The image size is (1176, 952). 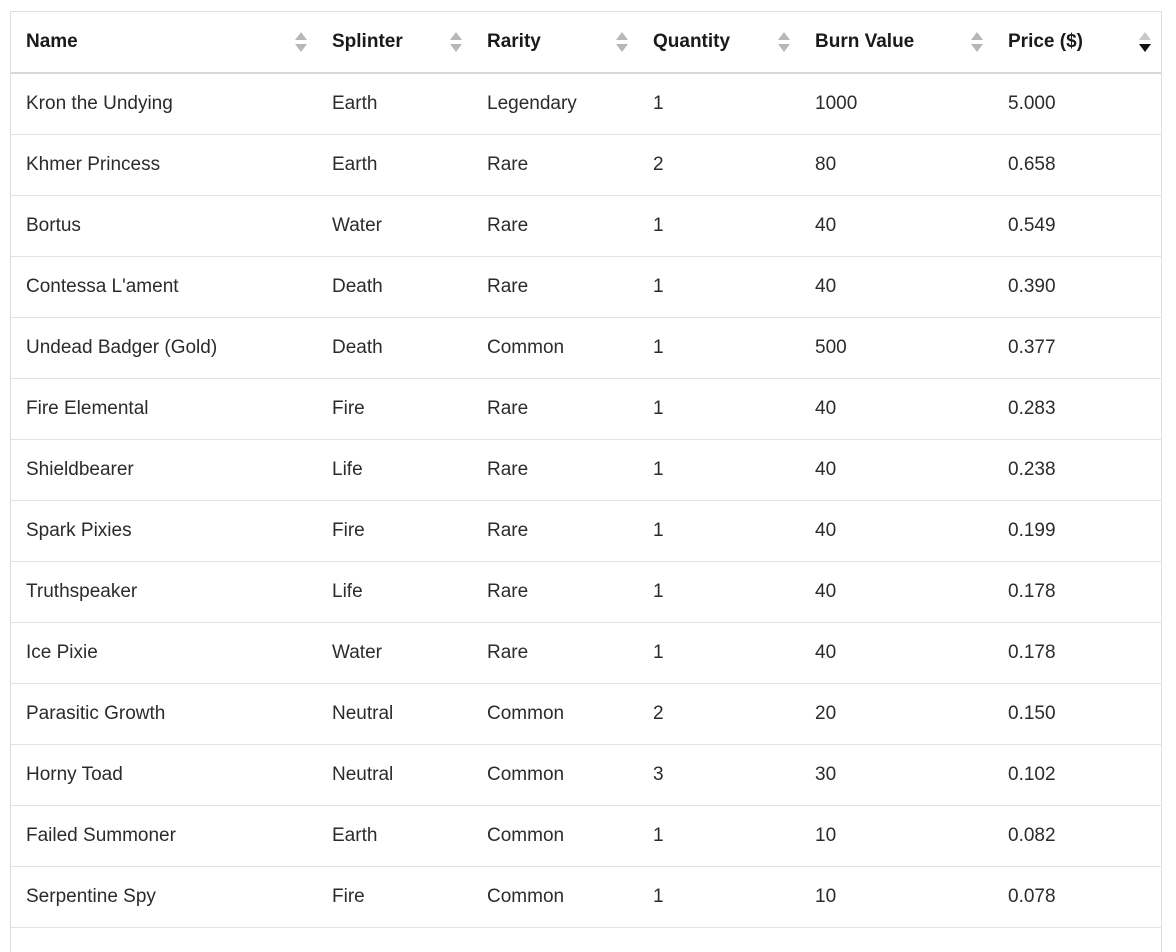 I want to click on cell-name: Contessa L'ament, so click(x=102, y=286).